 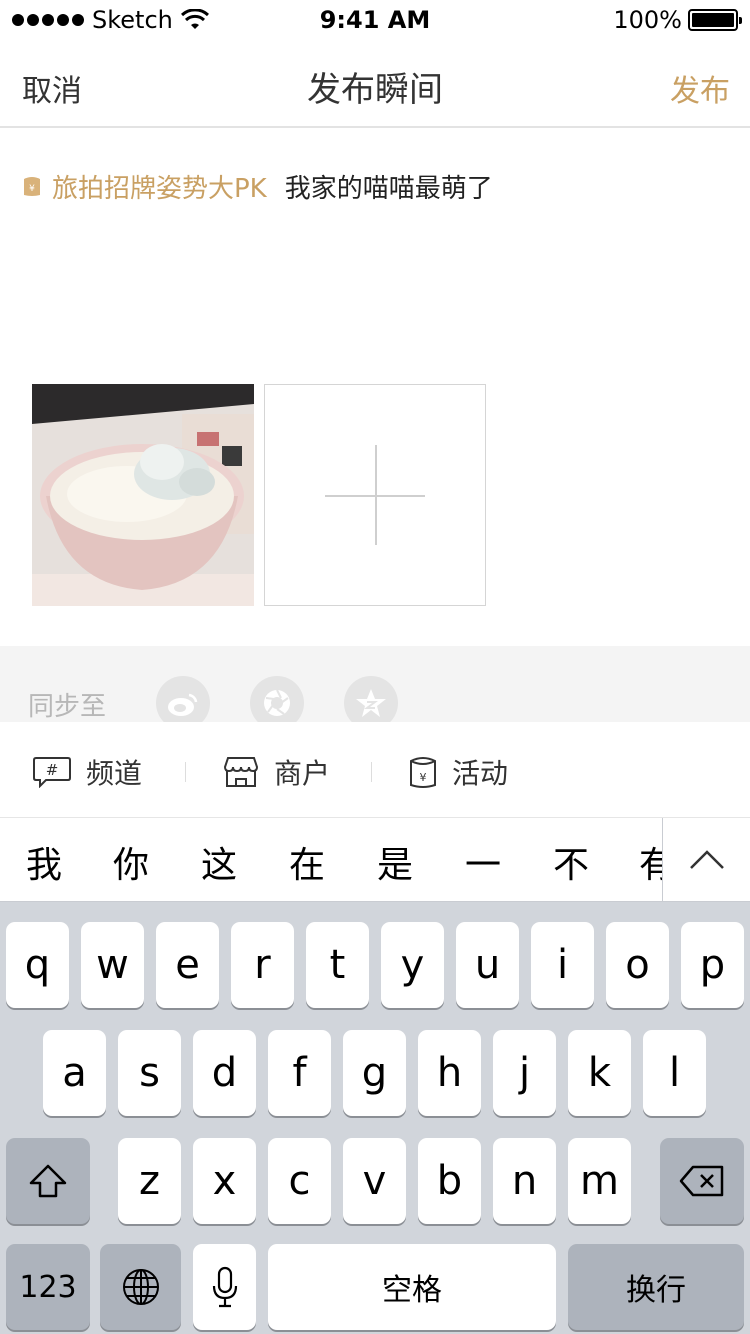 What do you see at coordinates (524, 1073) in the screenshot?
I see `key-j: j` at bounding box center [524, 1073].